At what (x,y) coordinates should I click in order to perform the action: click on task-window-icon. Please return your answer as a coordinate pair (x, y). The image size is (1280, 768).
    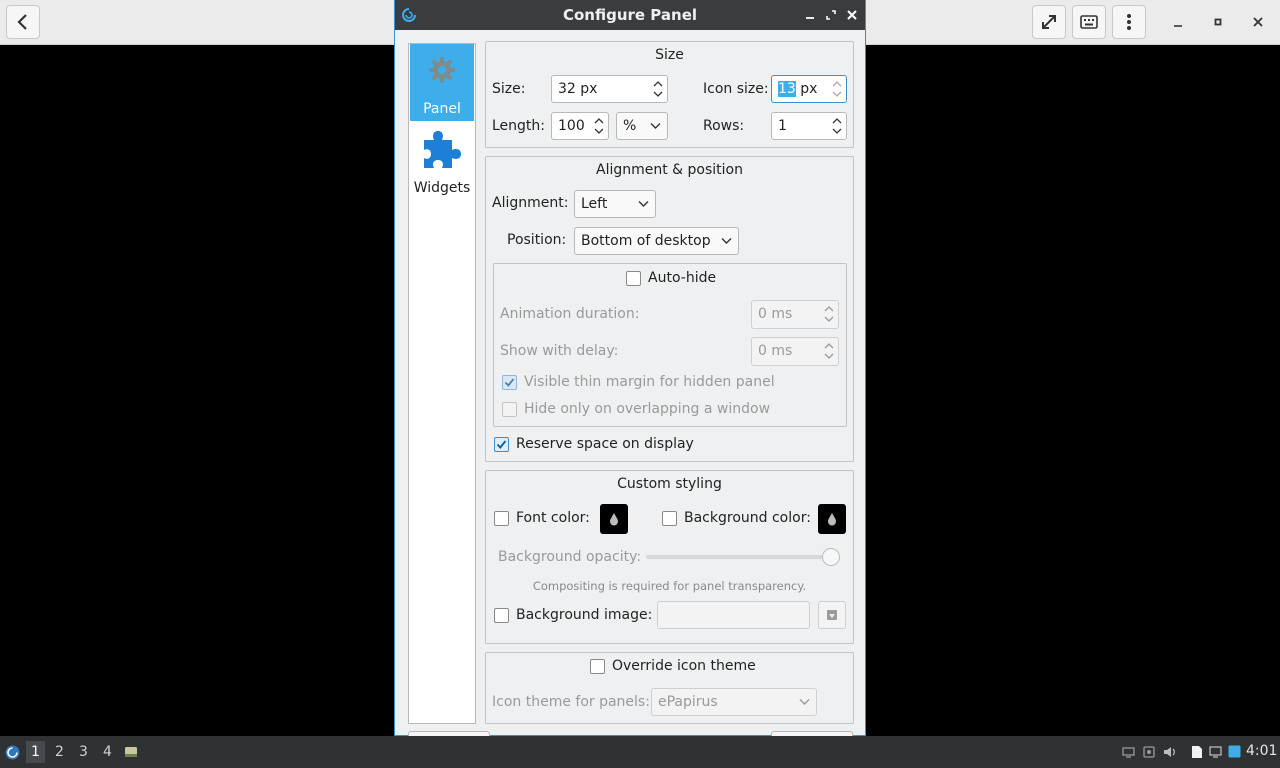
    Looking at the image, I should click on (131, 752).